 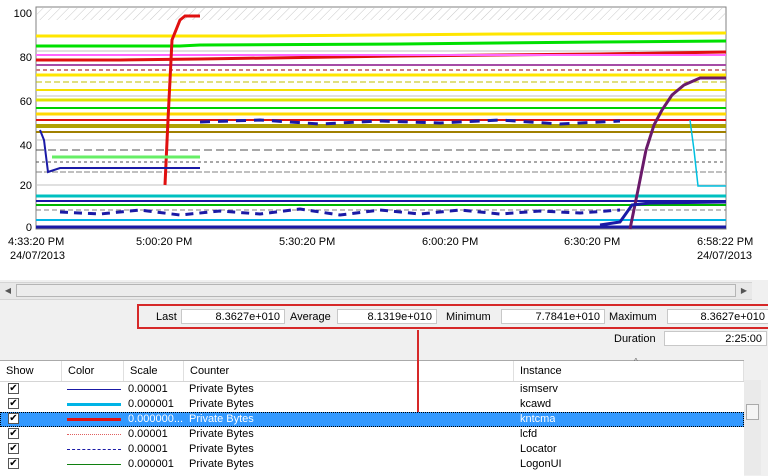 I want to click on sort-ascending-icon: ^, so click(x=636, y=361).